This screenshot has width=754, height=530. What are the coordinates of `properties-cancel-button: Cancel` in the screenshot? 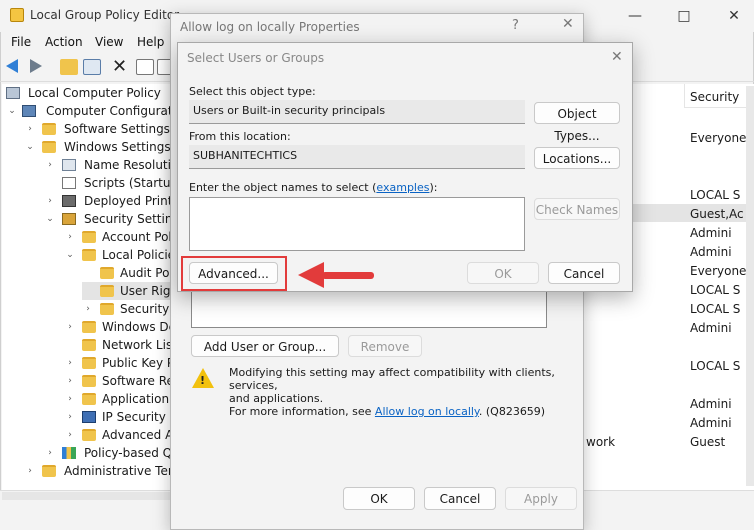 It's located at (460, 498).